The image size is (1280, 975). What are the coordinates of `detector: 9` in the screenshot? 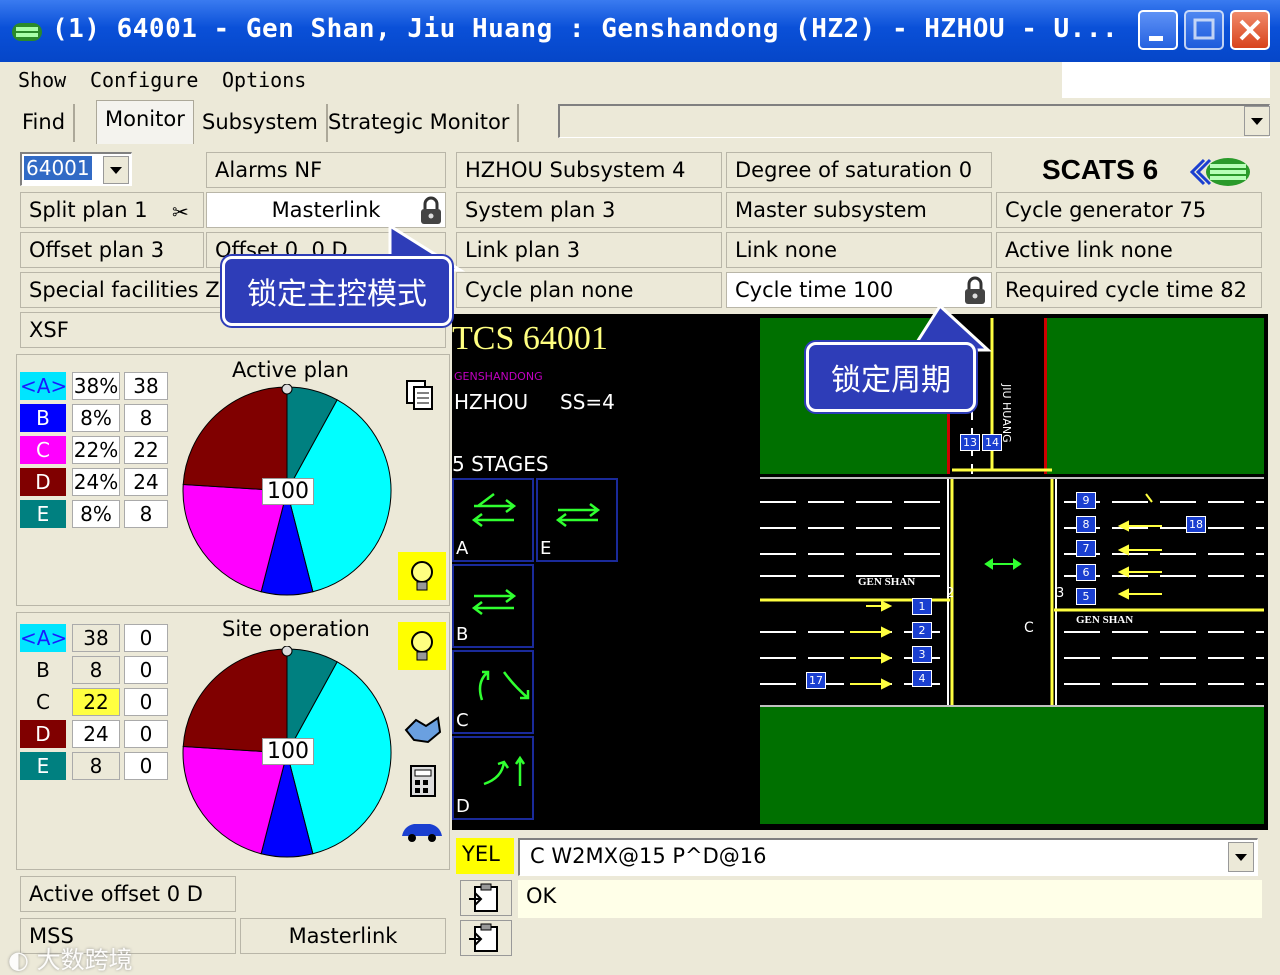 It's located at (1086, 500).